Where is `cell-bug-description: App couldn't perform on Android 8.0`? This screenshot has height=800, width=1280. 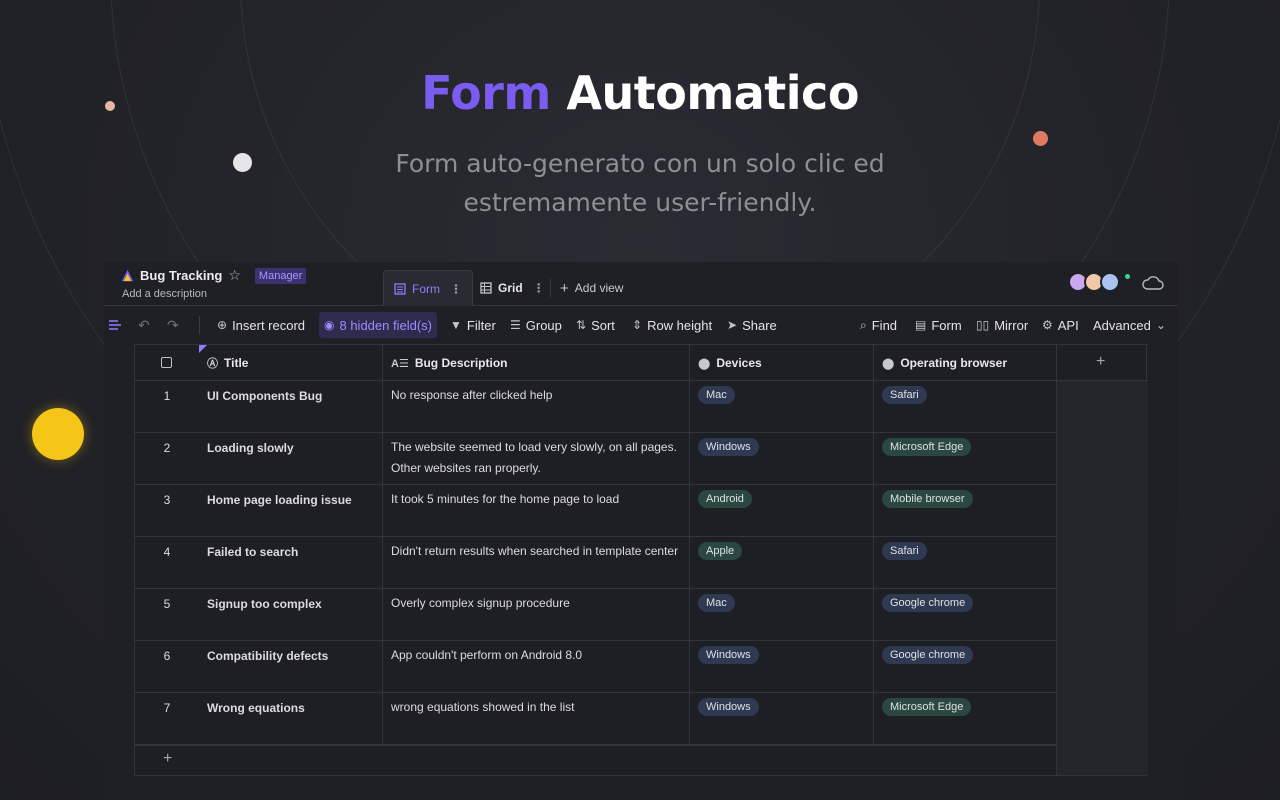
cell-bug-description: App couldn't perform on Android 8.0 is located at coordinates (537, 671).